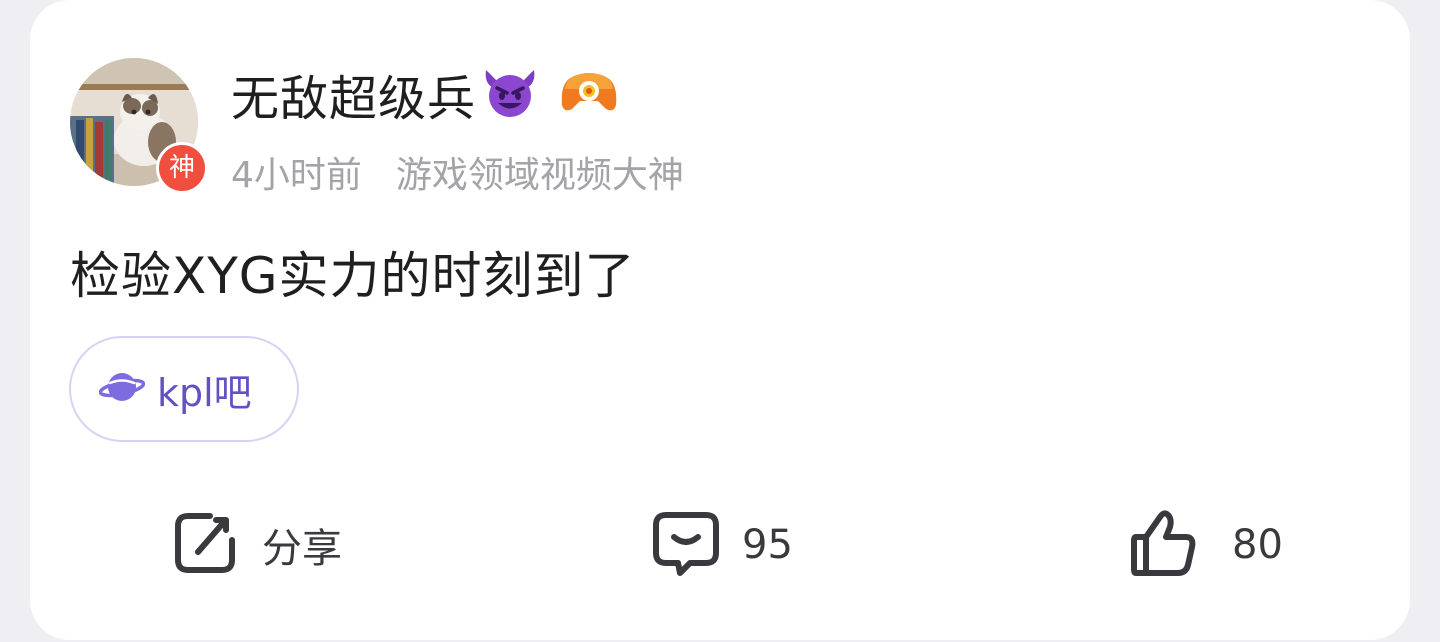 The image size is (1440, 642). I want to click on share-icon, so click(205, 545).